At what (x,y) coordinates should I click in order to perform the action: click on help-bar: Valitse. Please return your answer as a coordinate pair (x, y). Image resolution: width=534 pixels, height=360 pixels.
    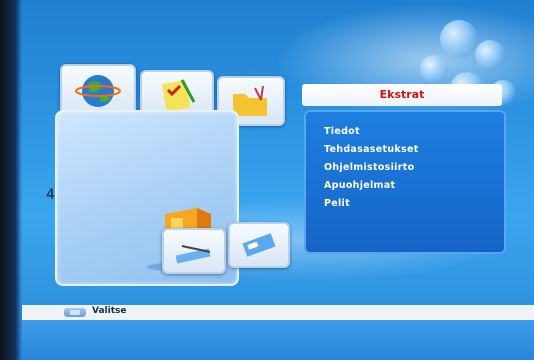
    Looking at the image, I should click on (278, 312).